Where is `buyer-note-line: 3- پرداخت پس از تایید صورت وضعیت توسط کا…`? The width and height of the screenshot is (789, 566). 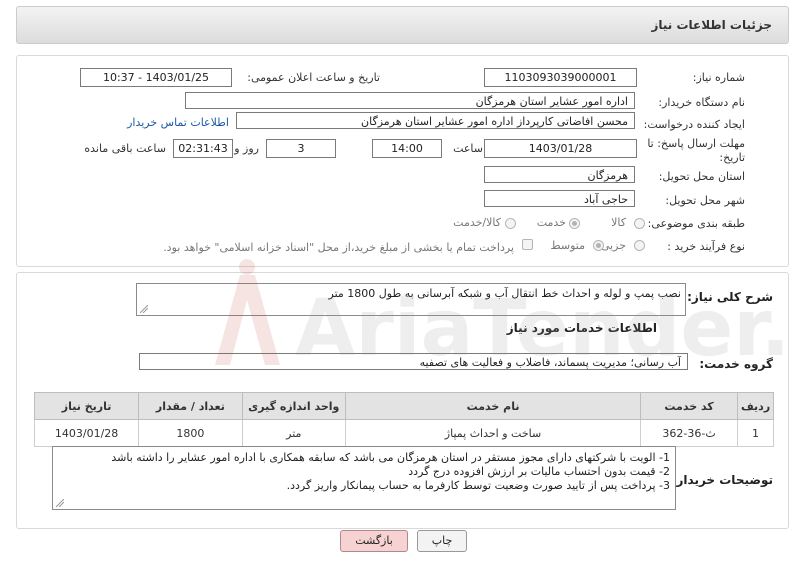 buyer-note-line: 3- پرداخت پس از تایید صورت وضعیت توسط کا… is located at coordinates (478, 485).